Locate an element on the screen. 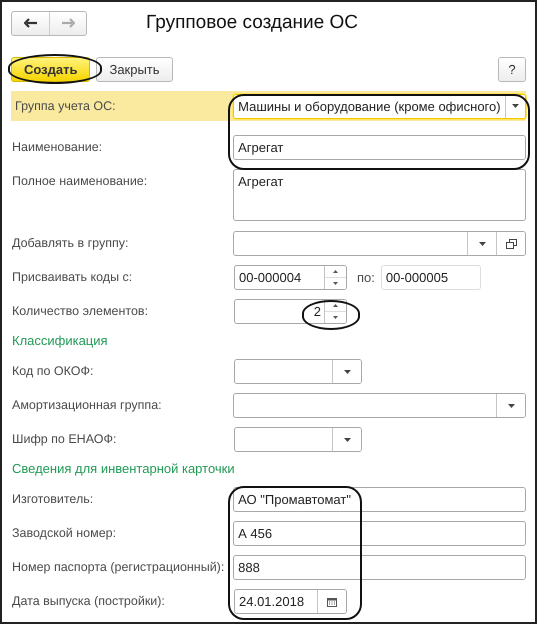 The width and height of the screenshot is (537, 624). calendar-button is located at coordinates (331, 601).